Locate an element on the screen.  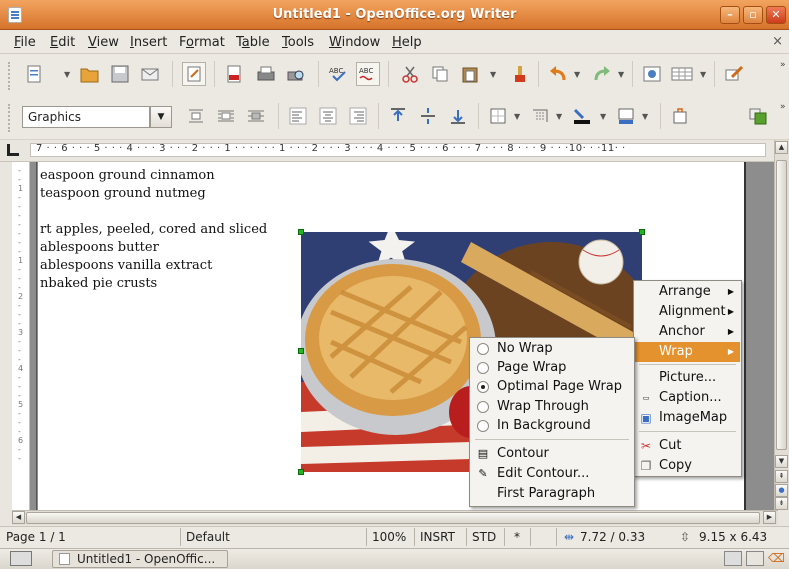
vertical-scroll-thumb is located at coordinates (781, 305).